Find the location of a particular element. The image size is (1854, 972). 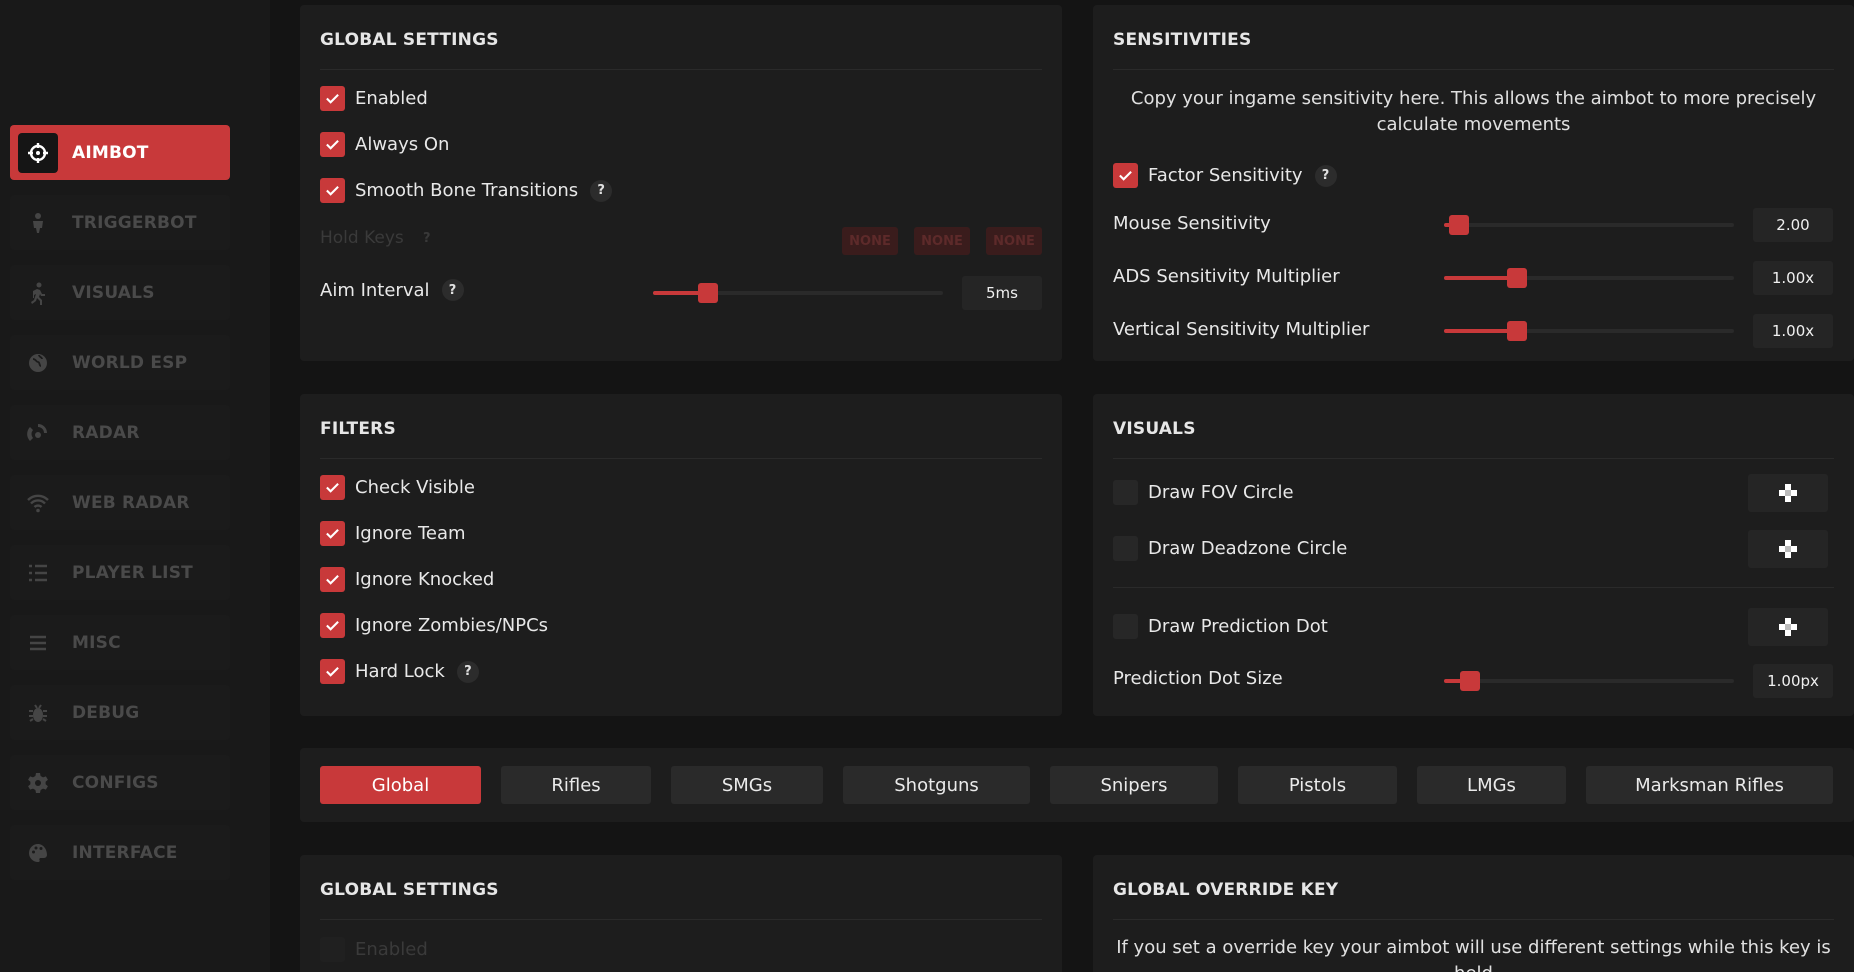

checkbox-label: Check Visible is located at coordinates (415, 487).